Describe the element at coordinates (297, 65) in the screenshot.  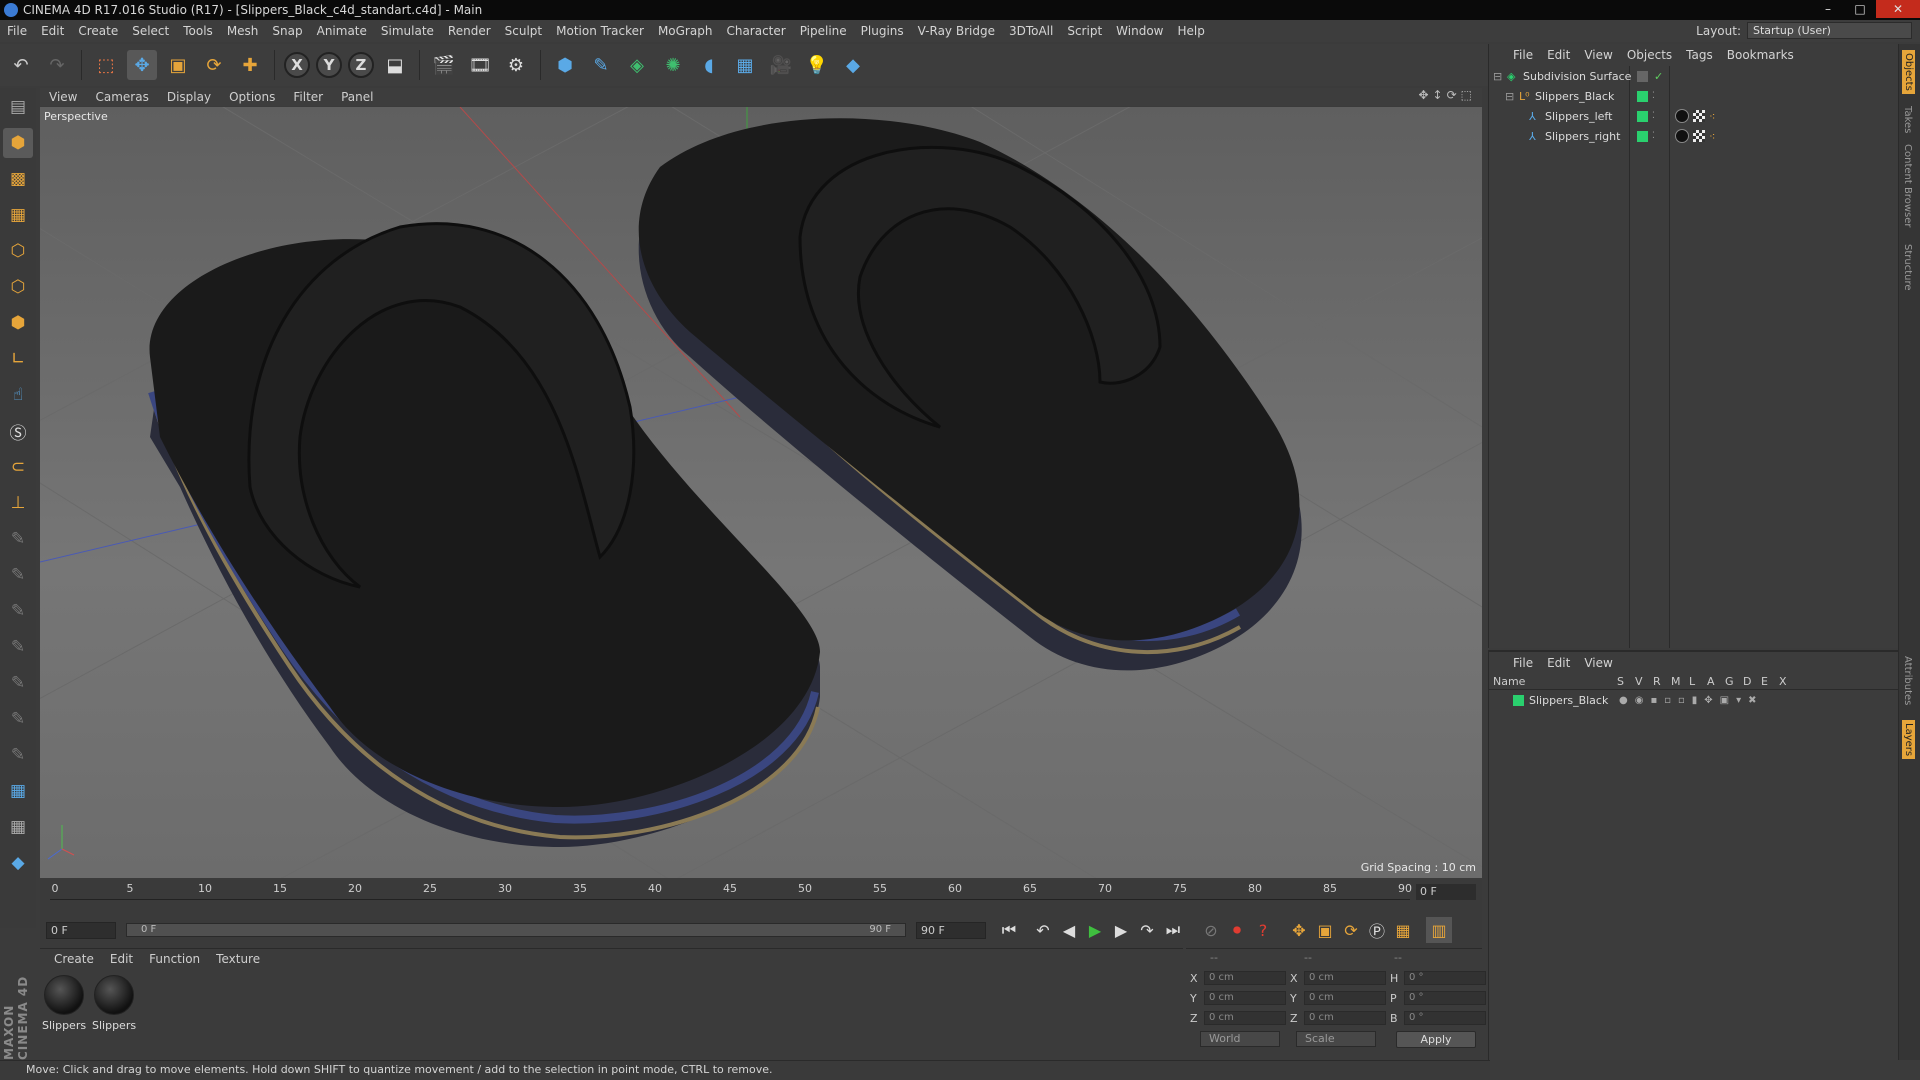
I see `x-axis-lock-icon: X` at that location.